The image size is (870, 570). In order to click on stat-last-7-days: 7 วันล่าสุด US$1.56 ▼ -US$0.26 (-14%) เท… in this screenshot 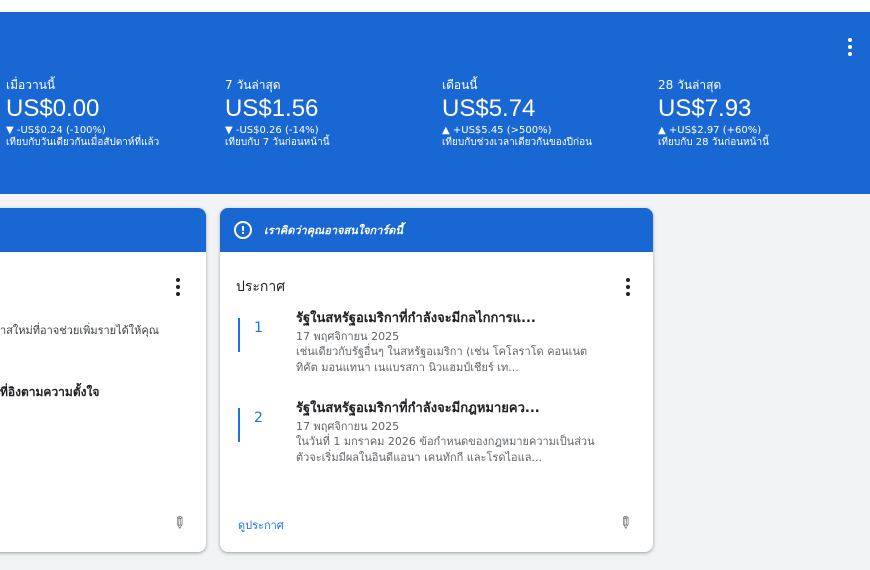, I will do `click(330, 113)`.